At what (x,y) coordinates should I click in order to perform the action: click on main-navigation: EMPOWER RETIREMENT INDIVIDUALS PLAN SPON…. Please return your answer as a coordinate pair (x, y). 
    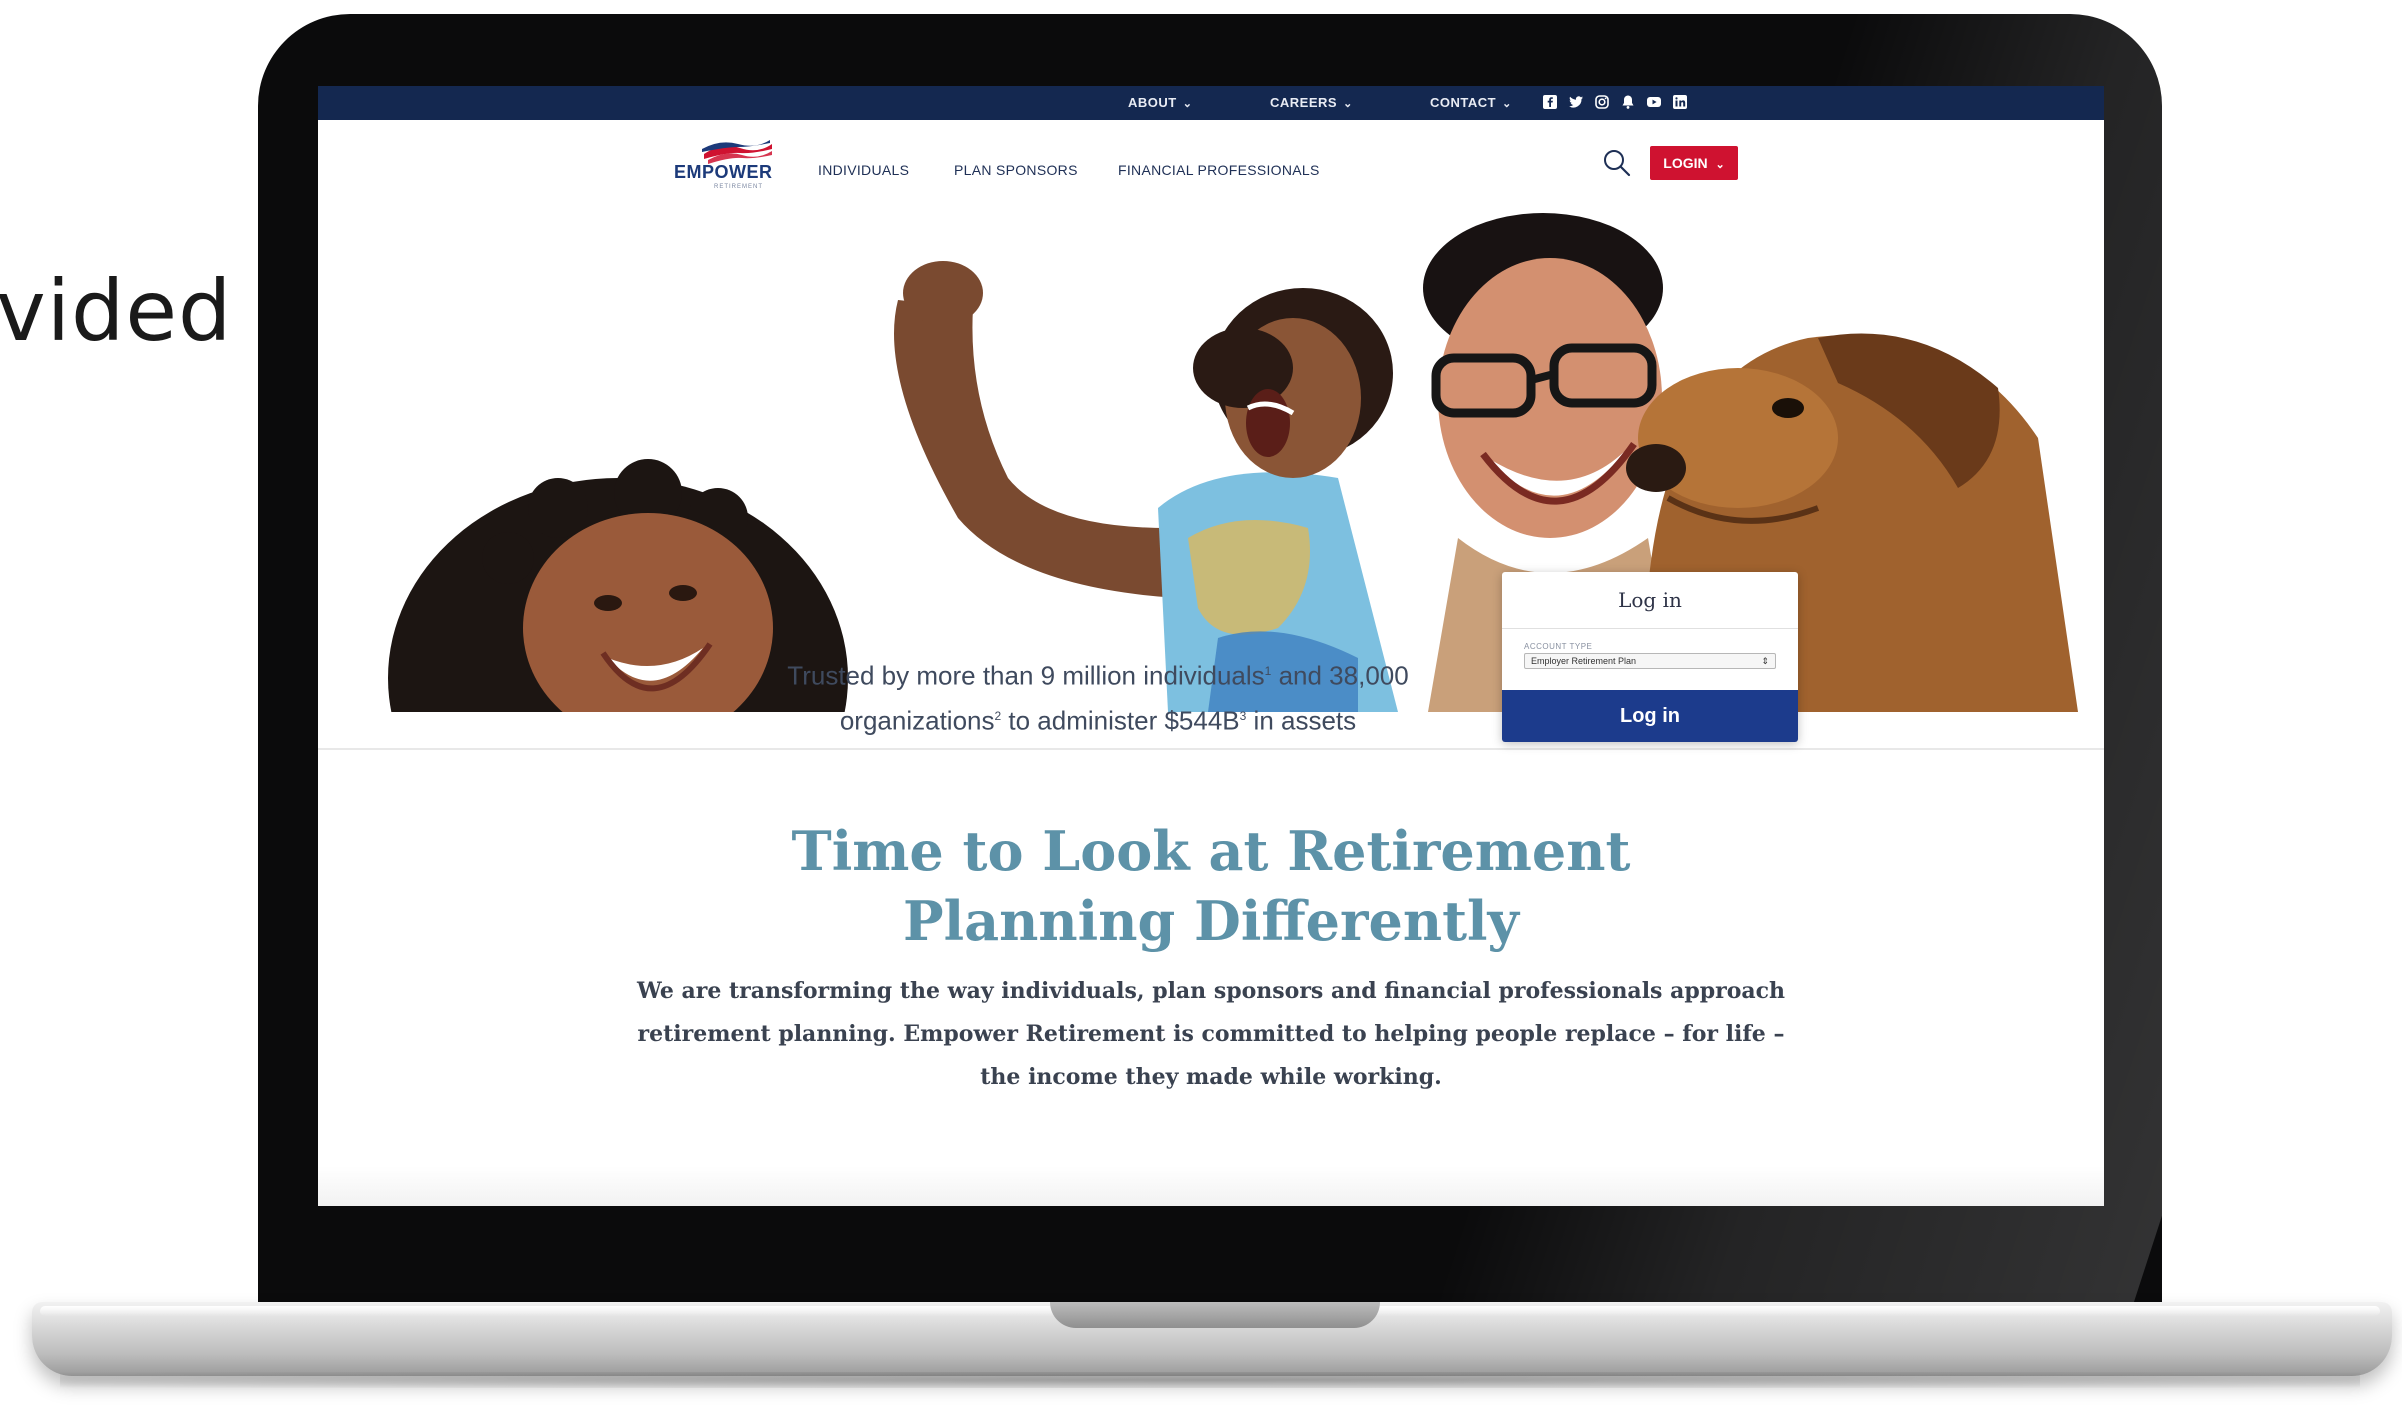
    Looking at the image, I should click on (1211, 164).